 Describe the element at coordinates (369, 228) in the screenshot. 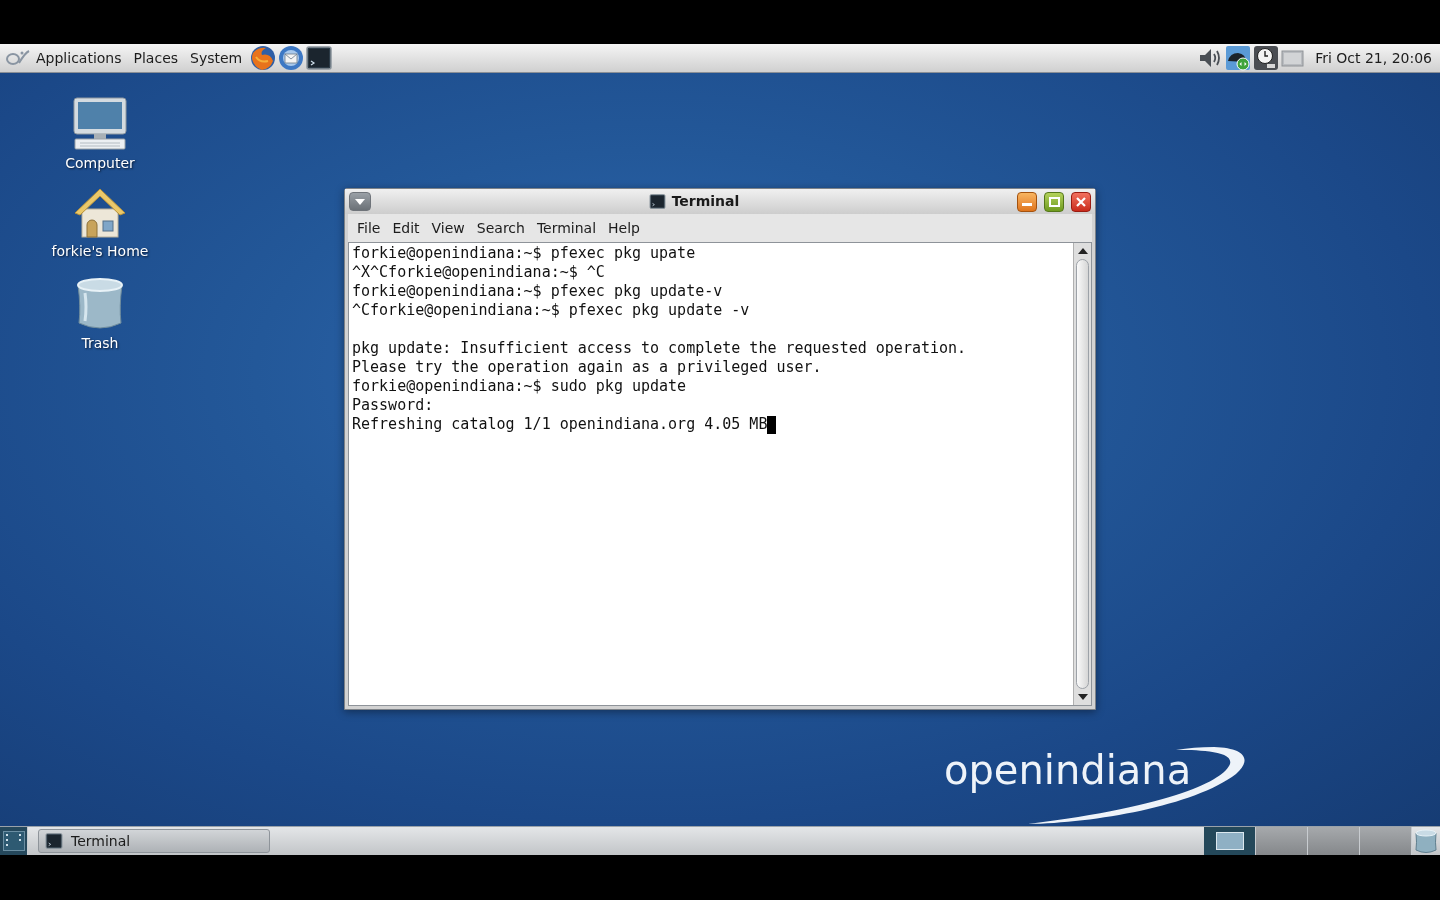

I see `menu-item: File` at that location.